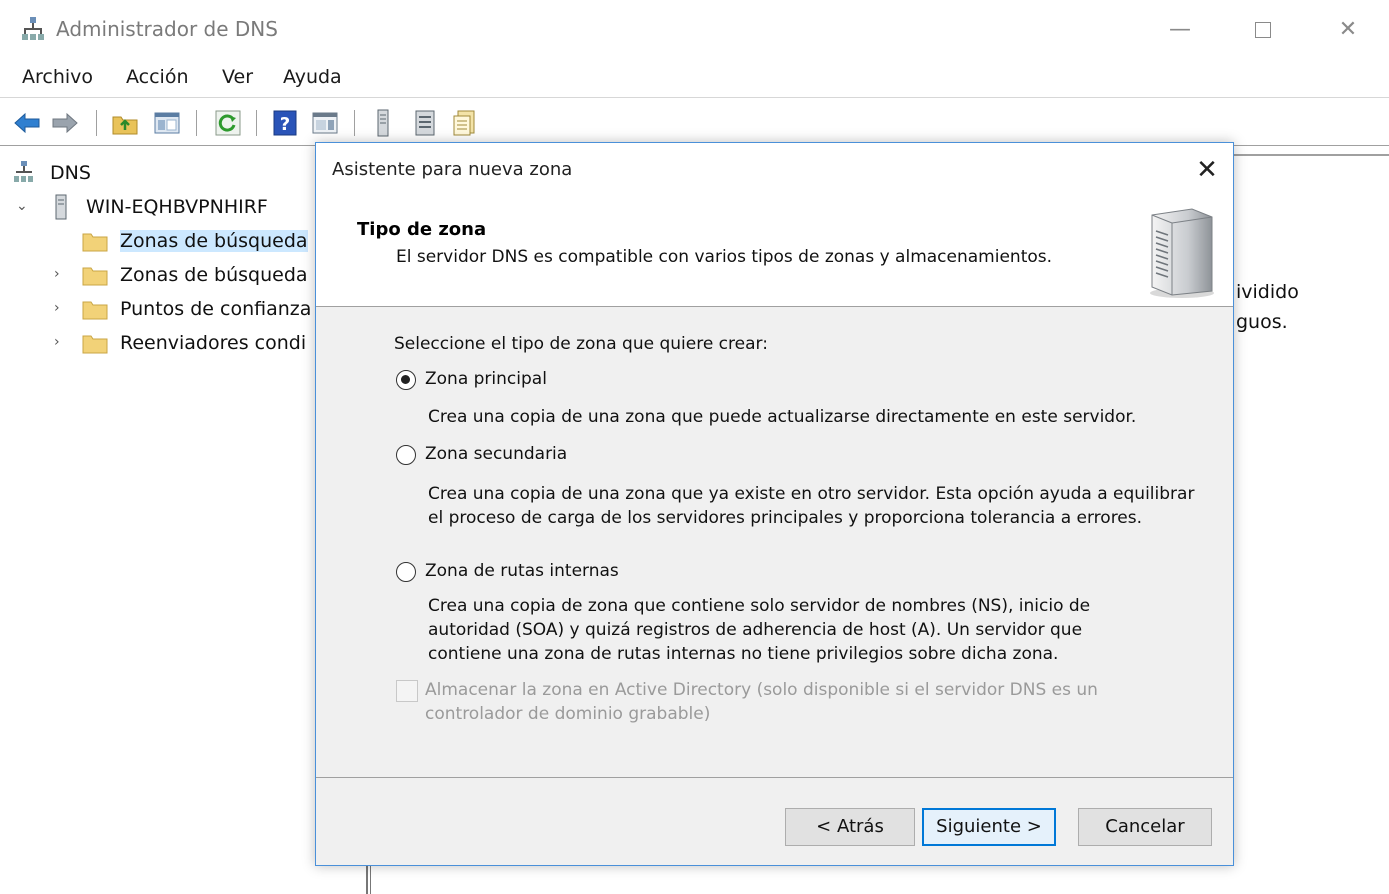 This screenshot has width=1389, height=894. Describe the element at coordinates (1348, 30) in the screenshot. I see `close-window-button: ✕` at that location.